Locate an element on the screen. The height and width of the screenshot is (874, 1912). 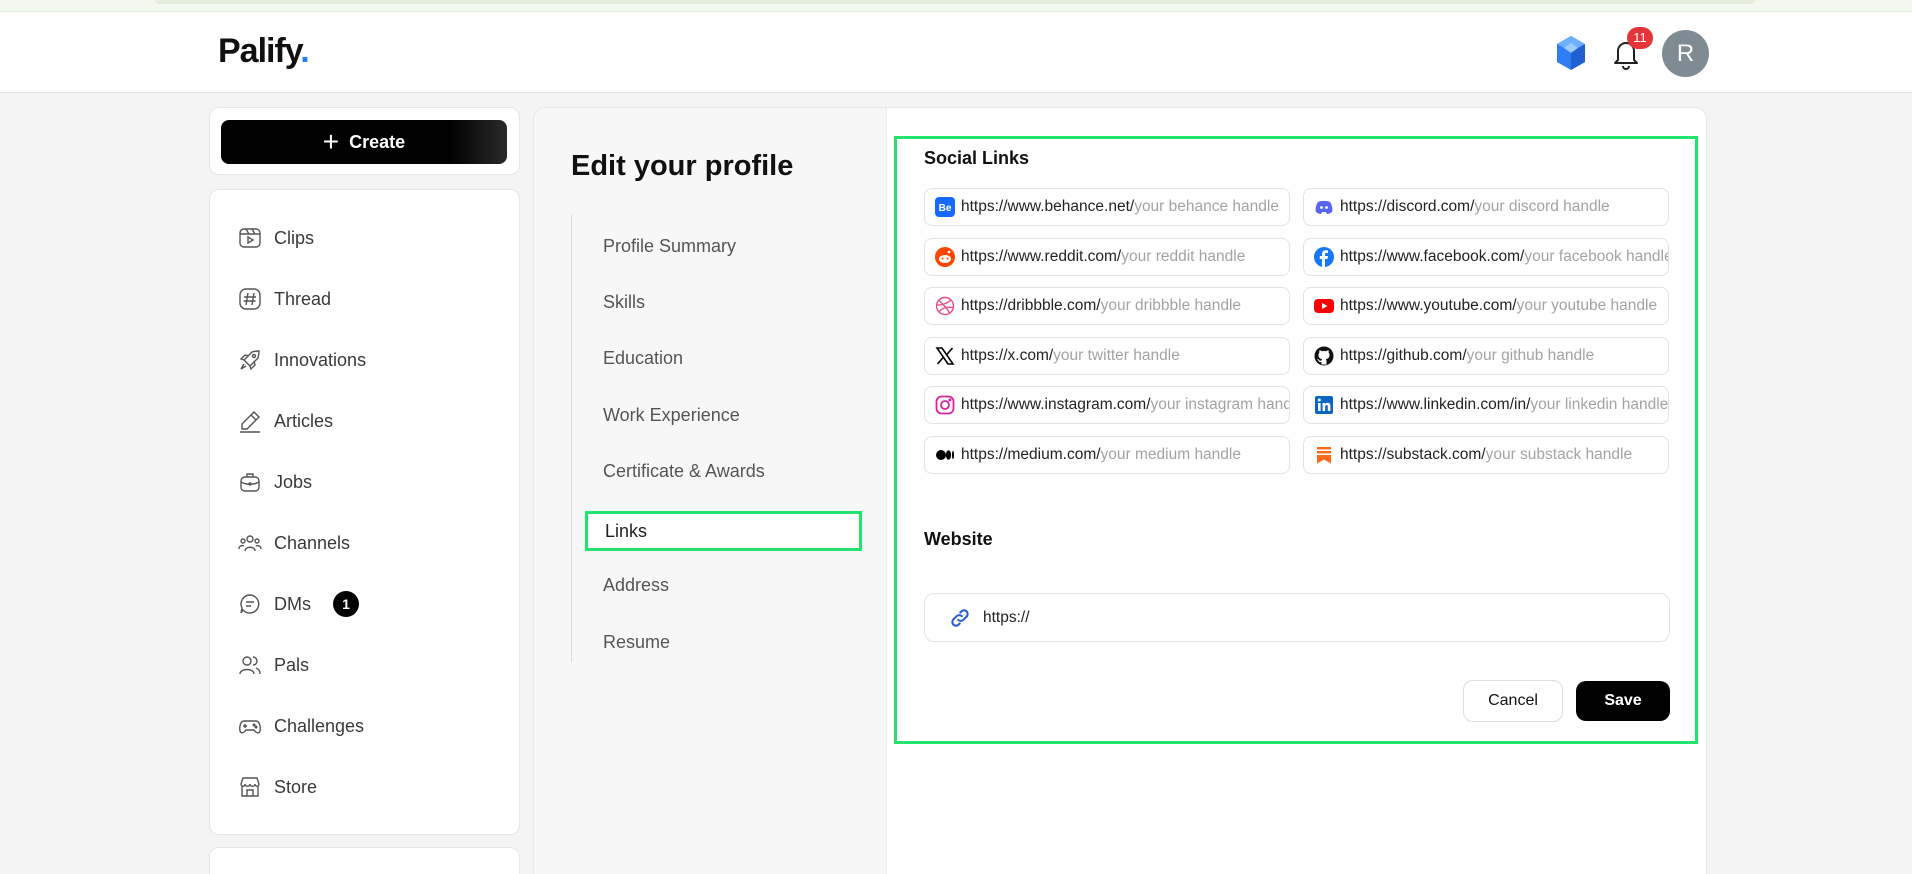
sidebar-item-dms: DMs 1 is located at coordinates (298, 604).